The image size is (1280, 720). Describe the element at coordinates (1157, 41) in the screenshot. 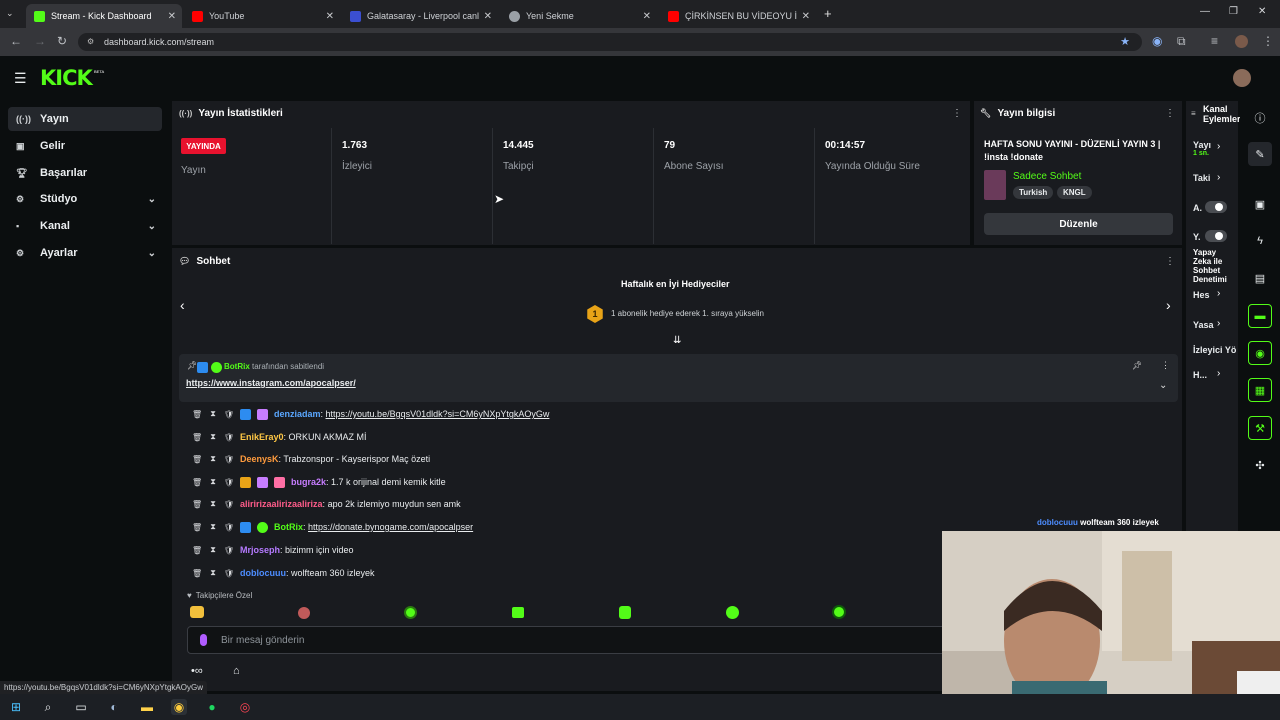

I see `extension-icon: ◉` at that location.